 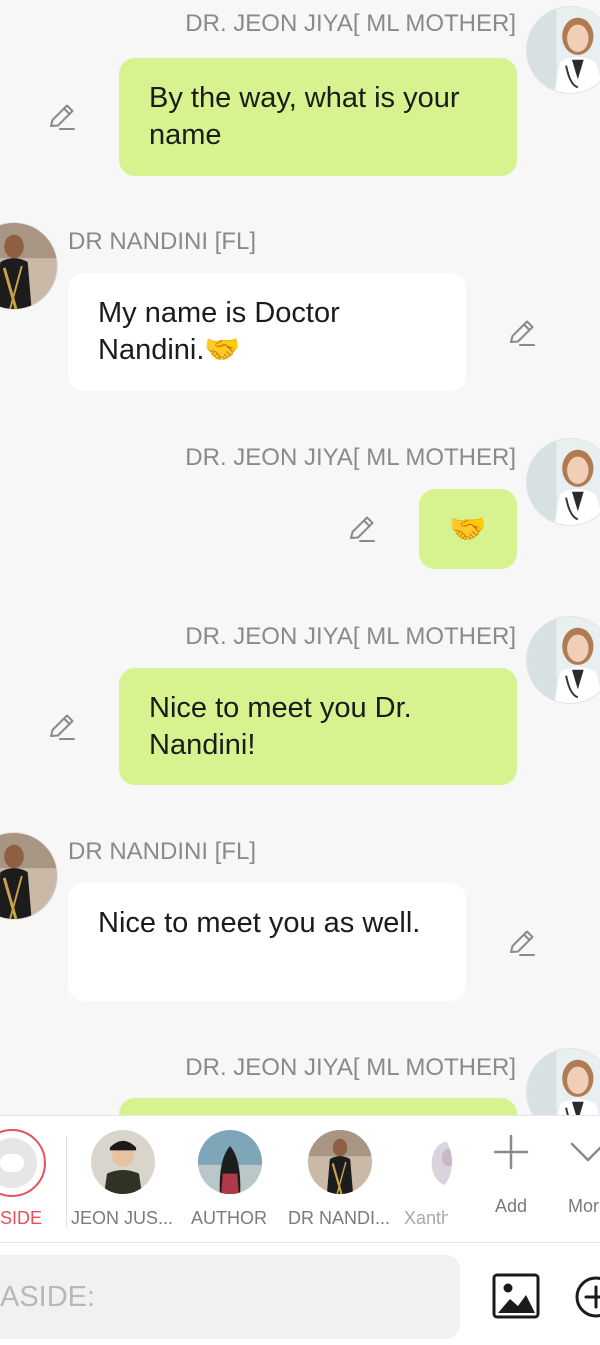 I want to click on character-label: AUTHOR, so click(x=229, y=1218).